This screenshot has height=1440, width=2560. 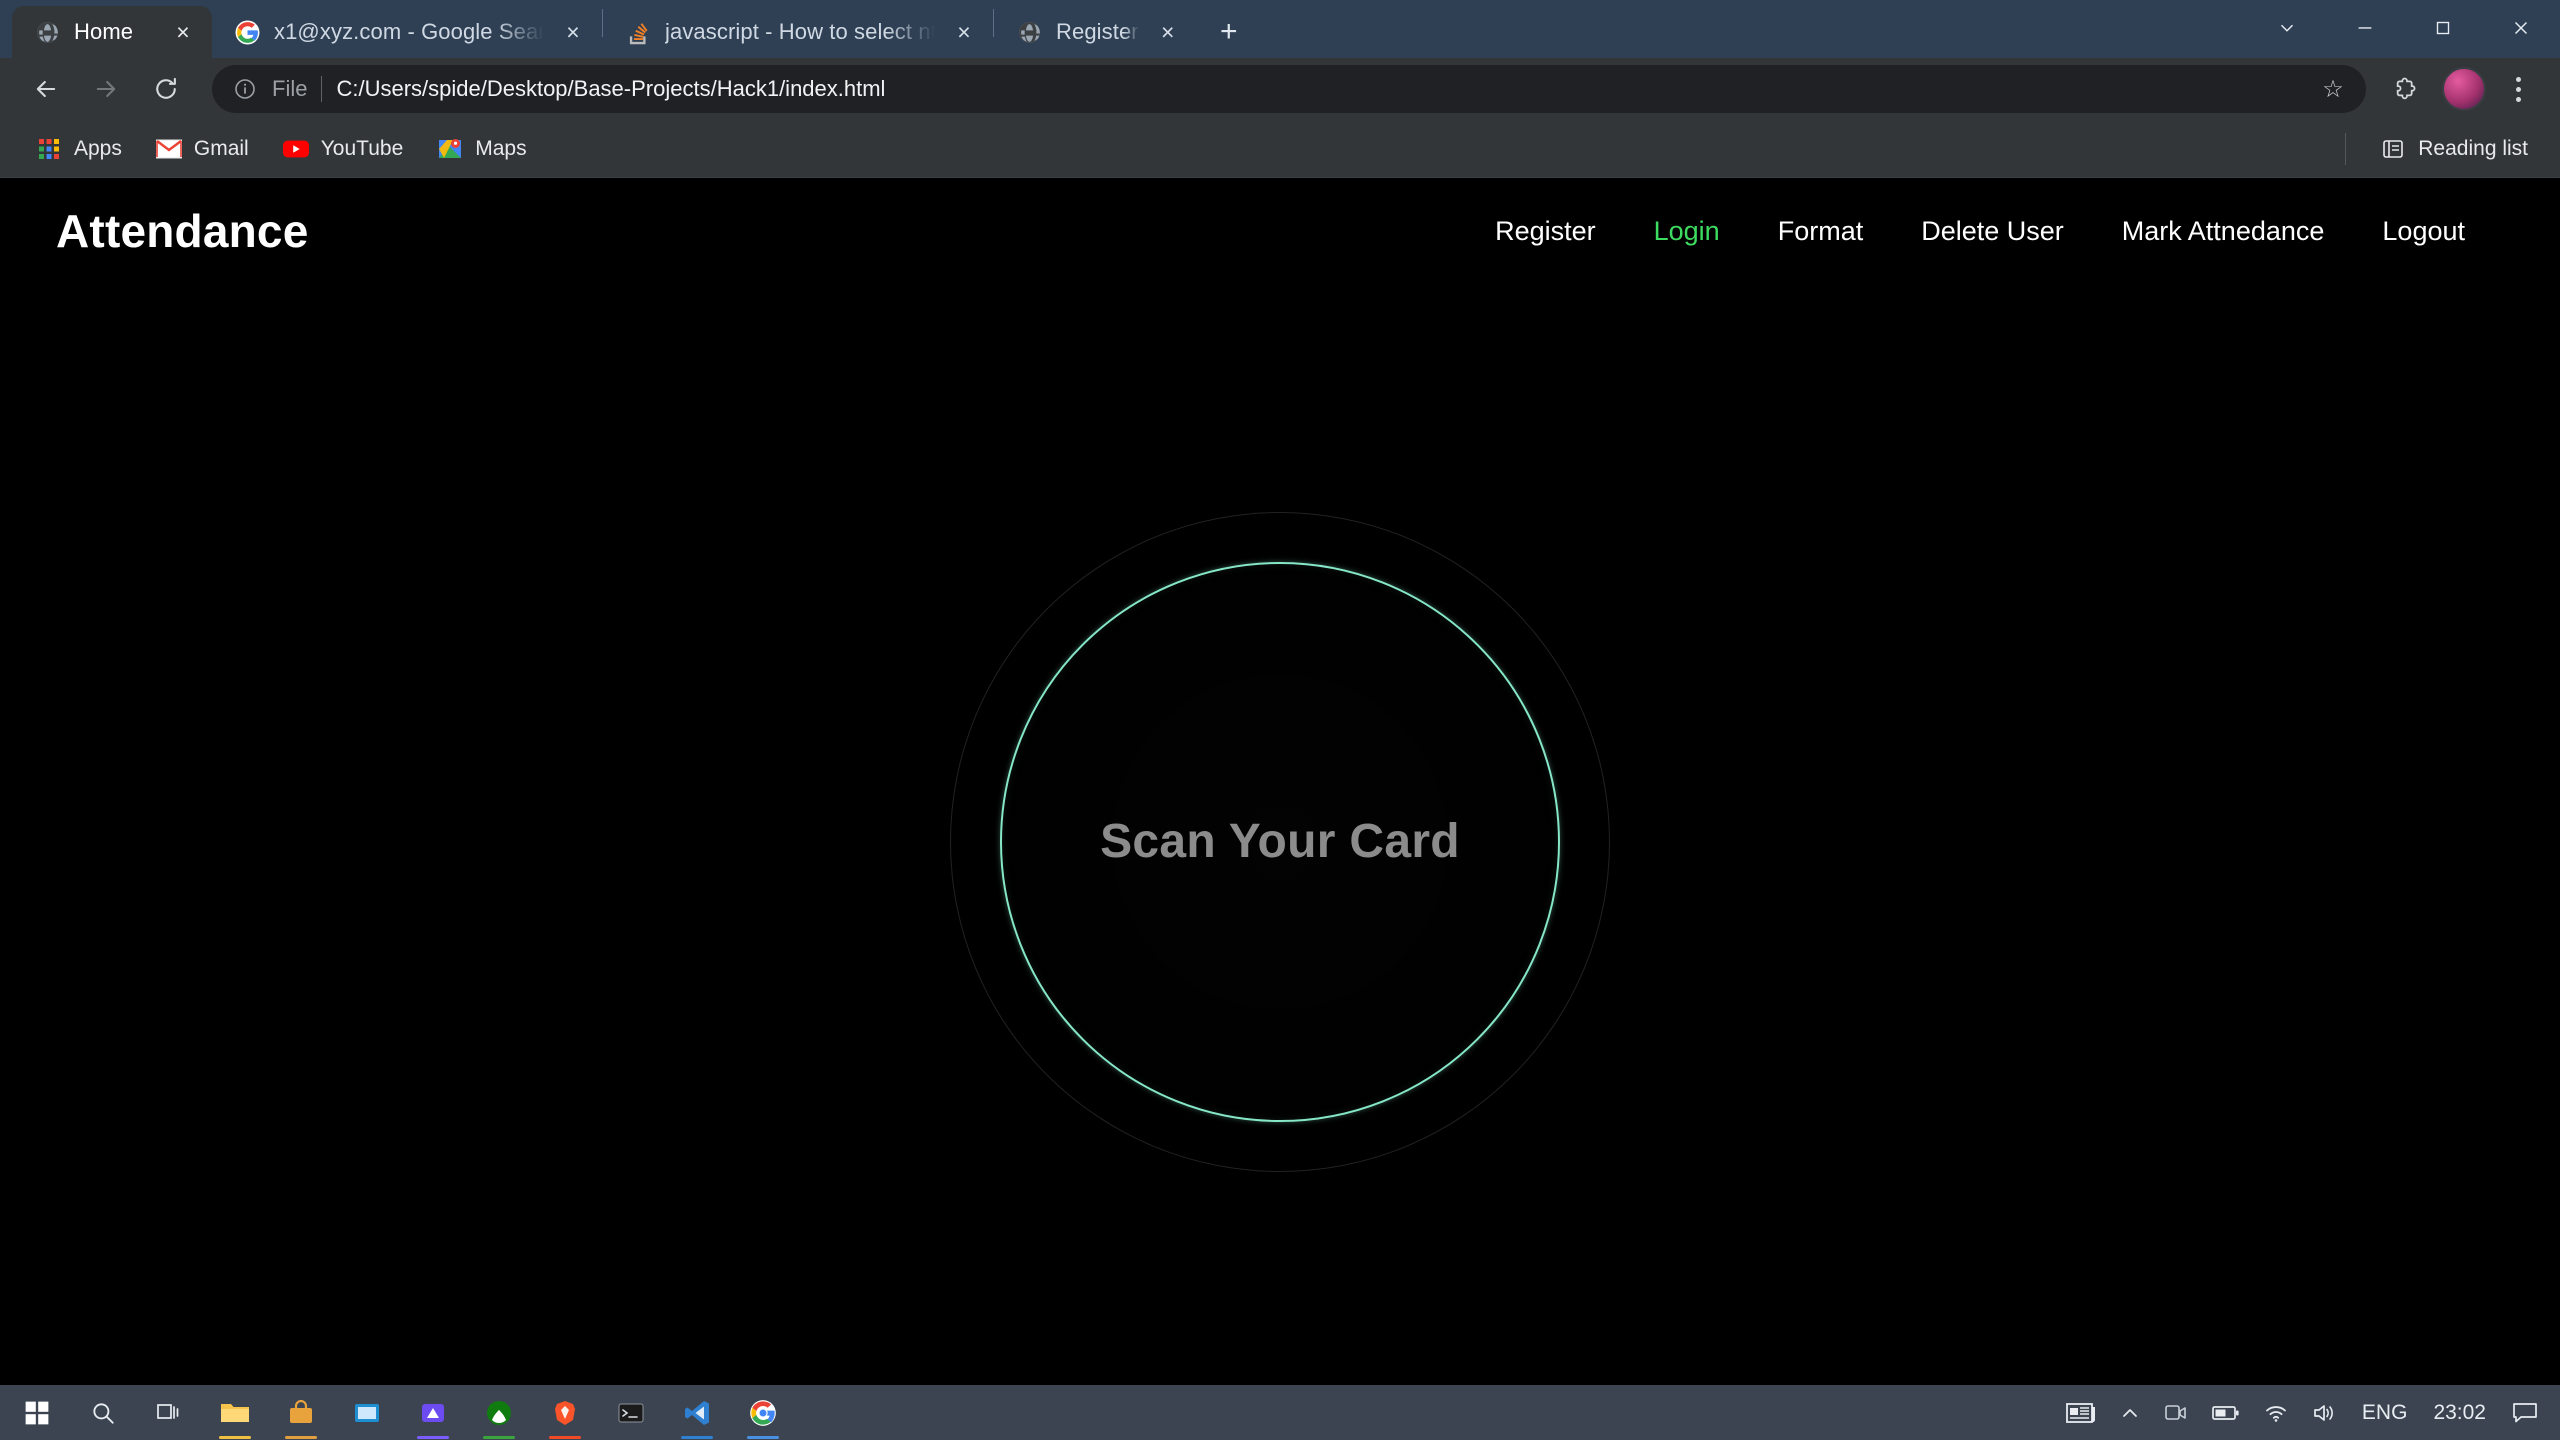 What do you see at coordinates (1280, 1412) in the screenshot?
I see `windows-taskbar: ENG 23:02` at bounding box center [1280, 1412].